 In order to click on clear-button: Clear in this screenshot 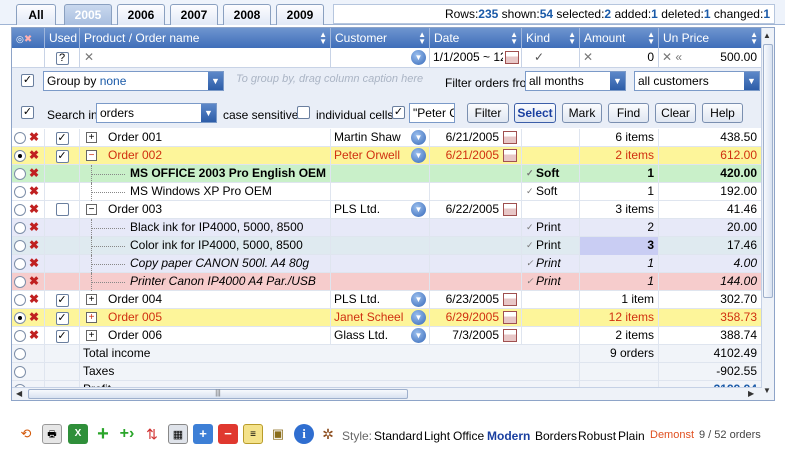, I will do `click(675, 113)`.